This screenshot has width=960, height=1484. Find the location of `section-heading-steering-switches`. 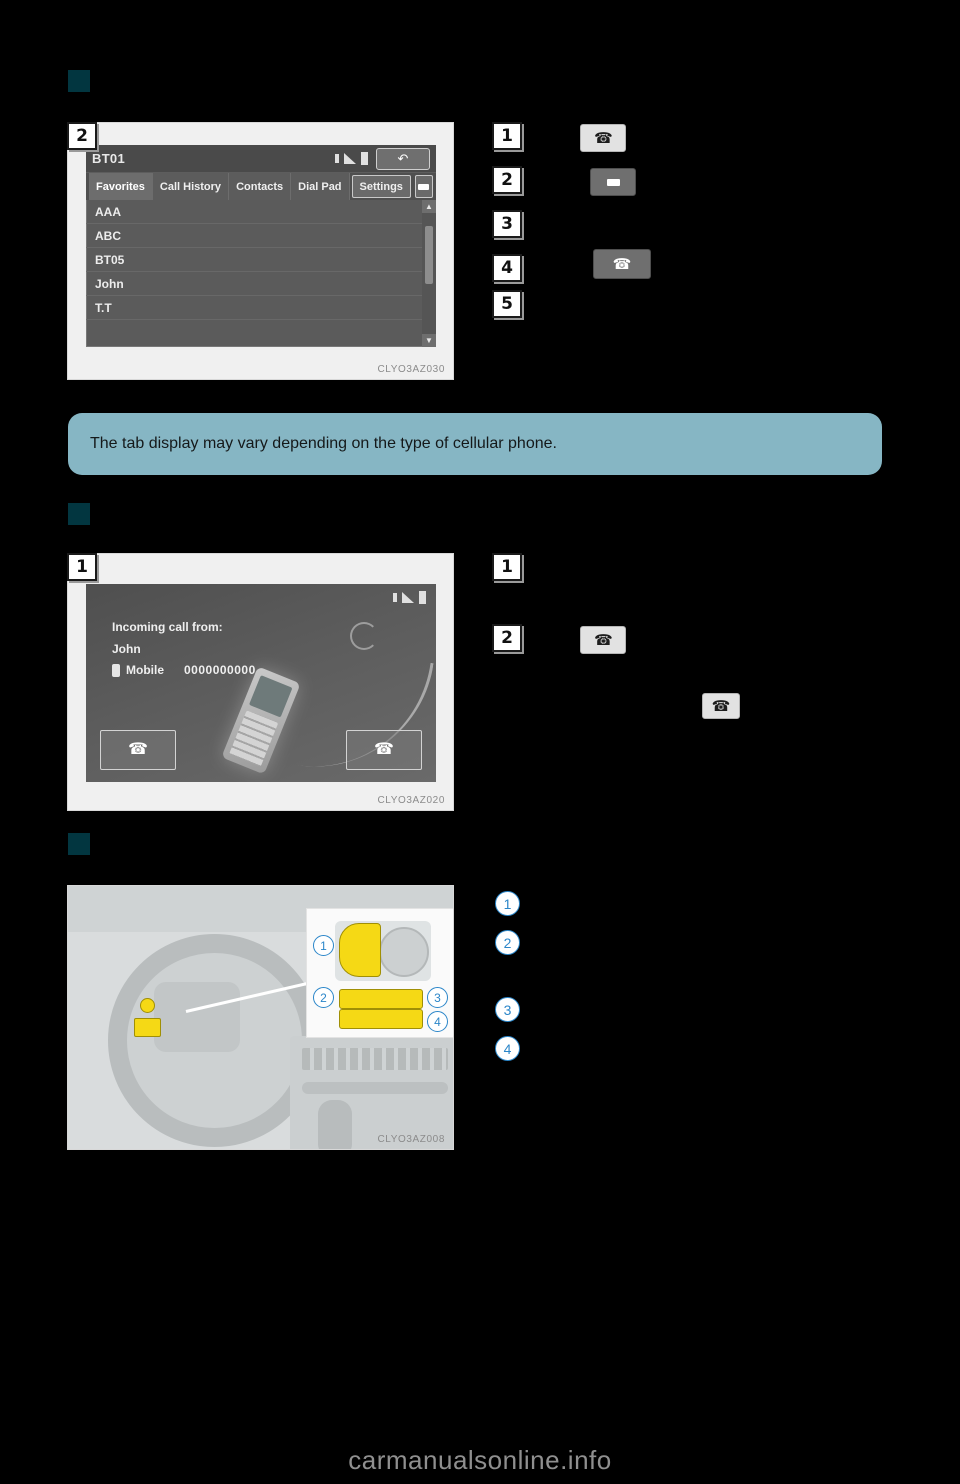

section-heading-steering-switches is located at coordinates (84, 844).